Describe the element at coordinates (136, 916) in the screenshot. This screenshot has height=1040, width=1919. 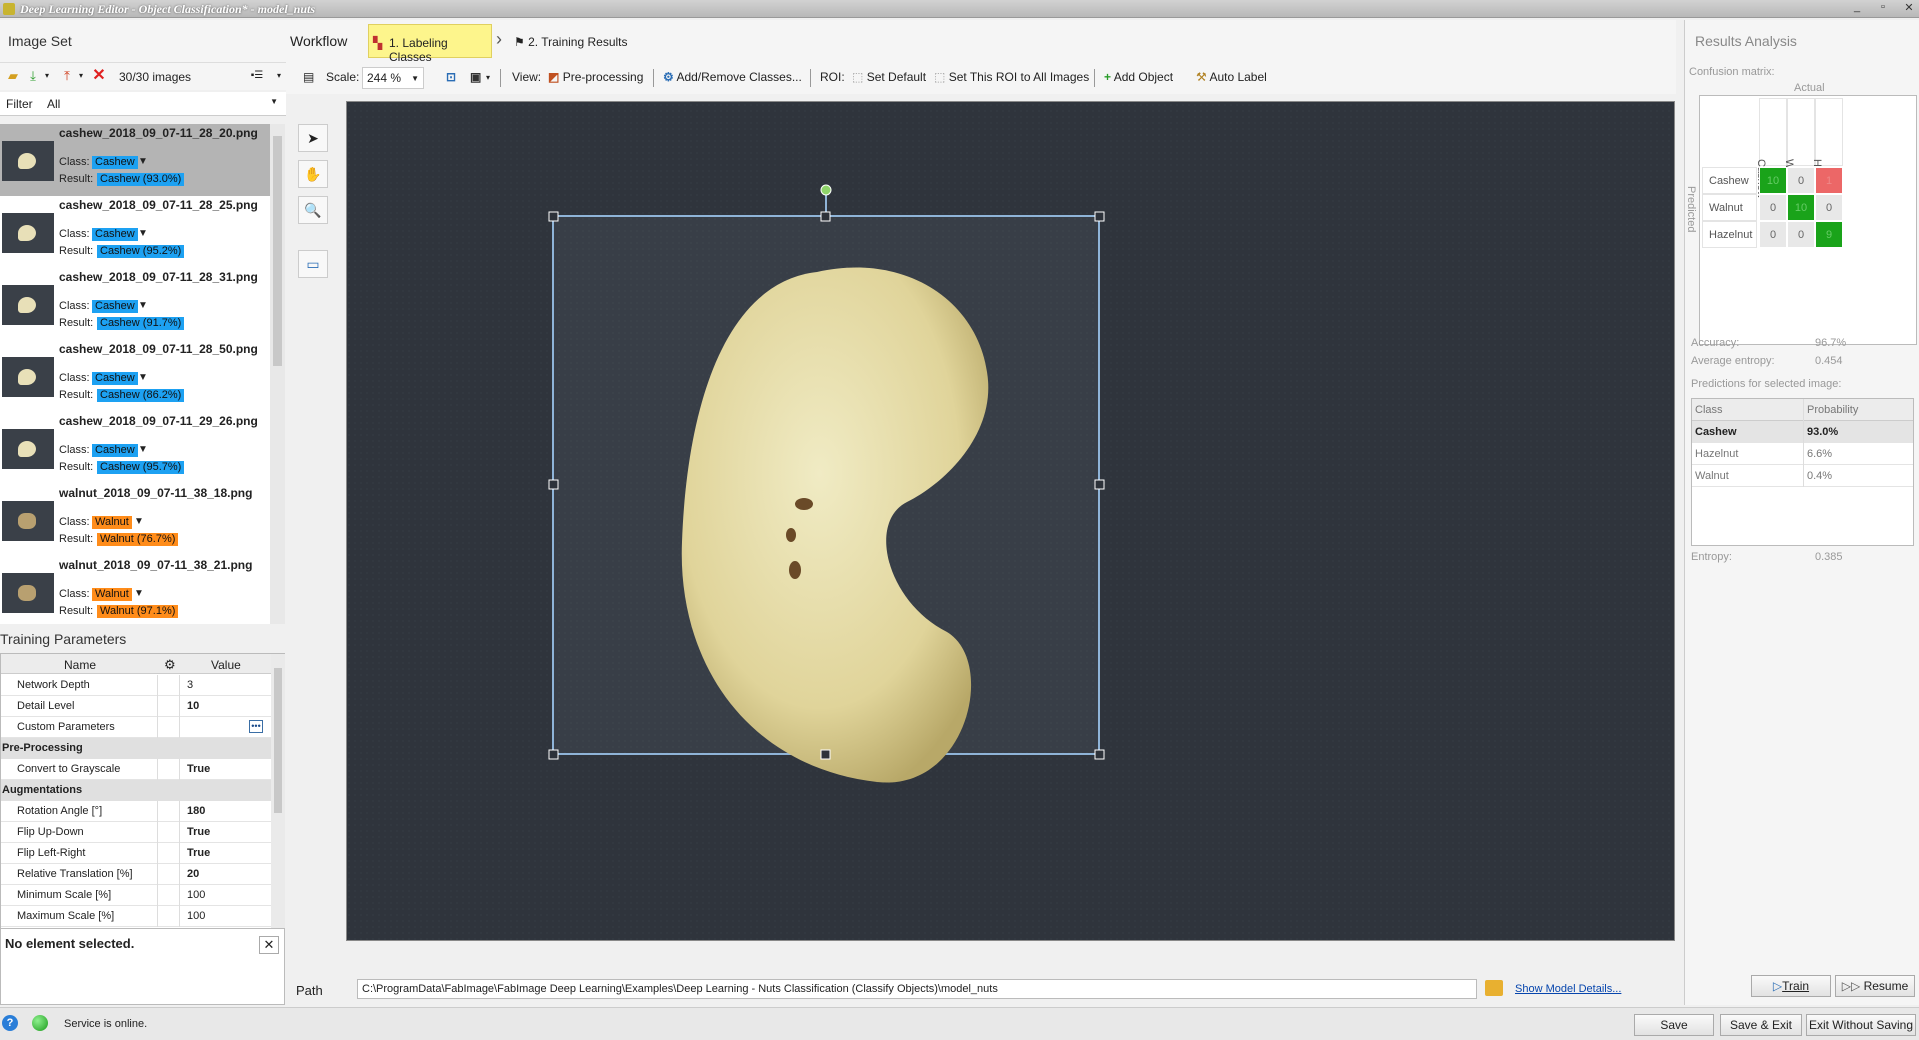
I see `param-row: Maximum Scale [%] 100` at that location.